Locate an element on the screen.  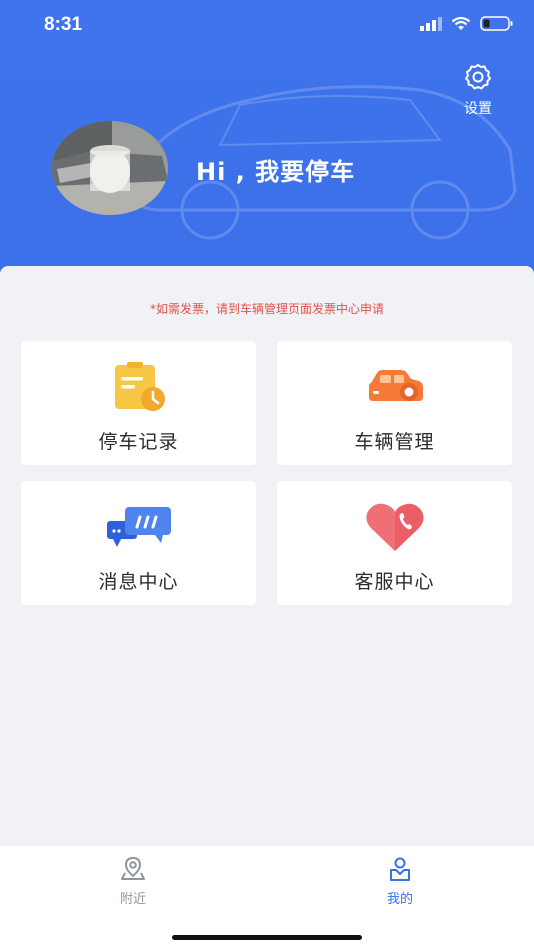
settings-label: 设置 is located at coordinates (478, 109).